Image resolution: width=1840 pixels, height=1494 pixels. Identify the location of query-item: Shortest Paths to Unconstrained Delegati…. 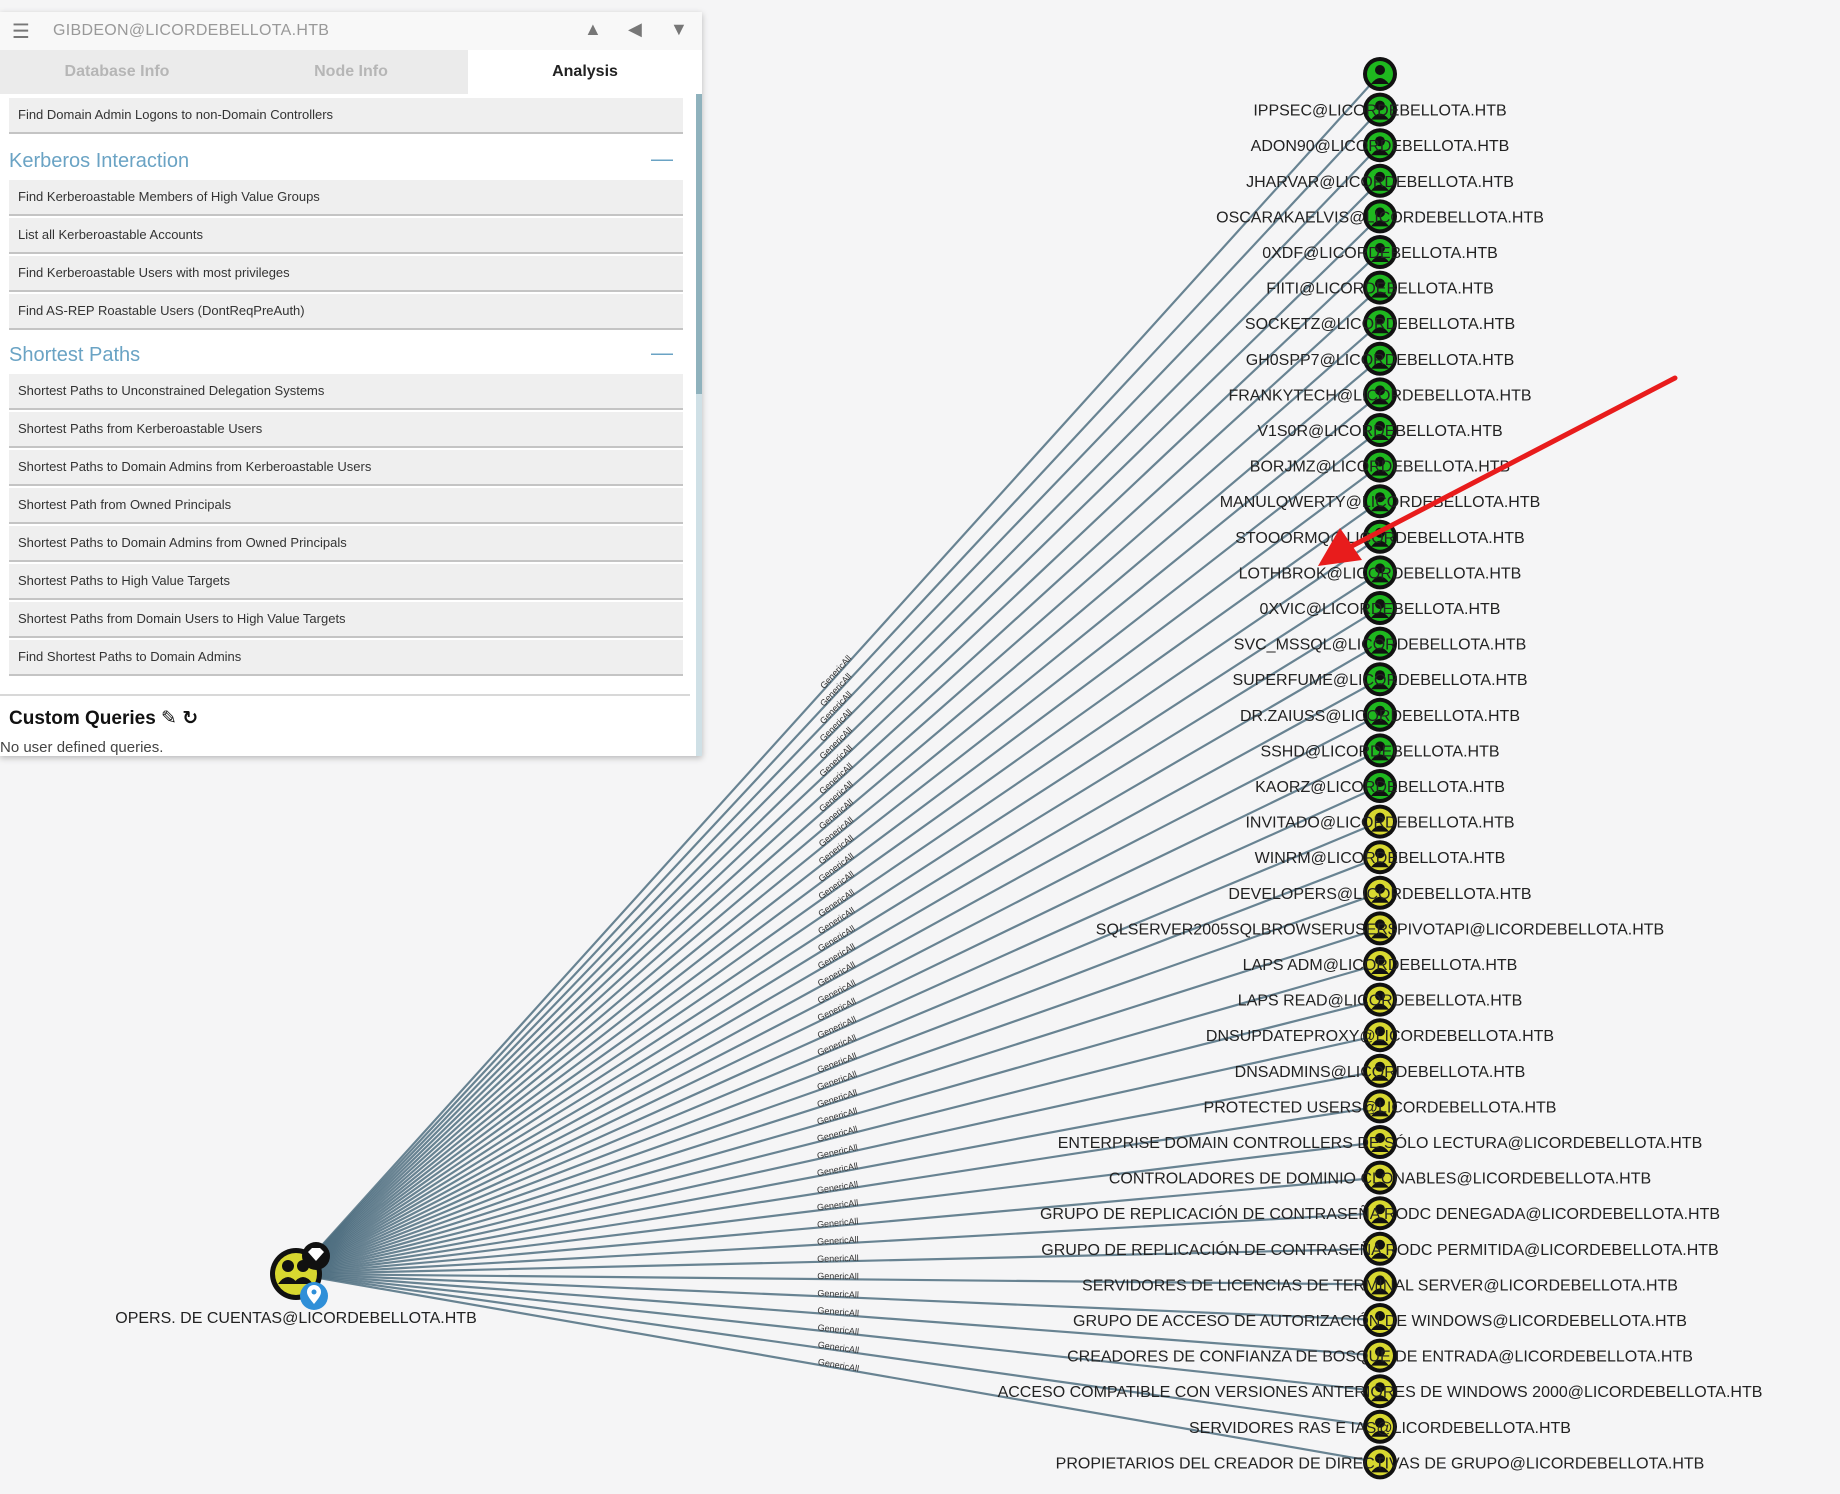
(346, 392).